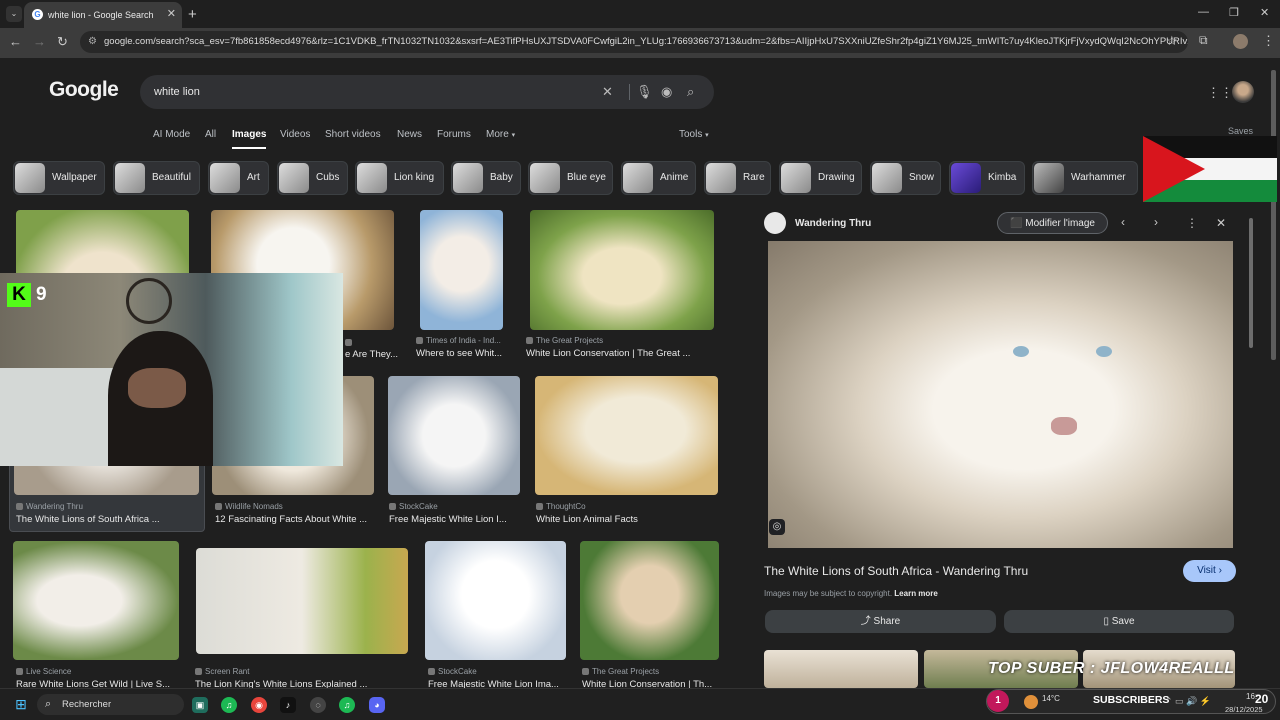 This screenshot has width=1280, height=720. What do you see at coordinates (454, 134) in the screenshot?
I see `tab-forums: Forums` at bounding box center [454, 134].